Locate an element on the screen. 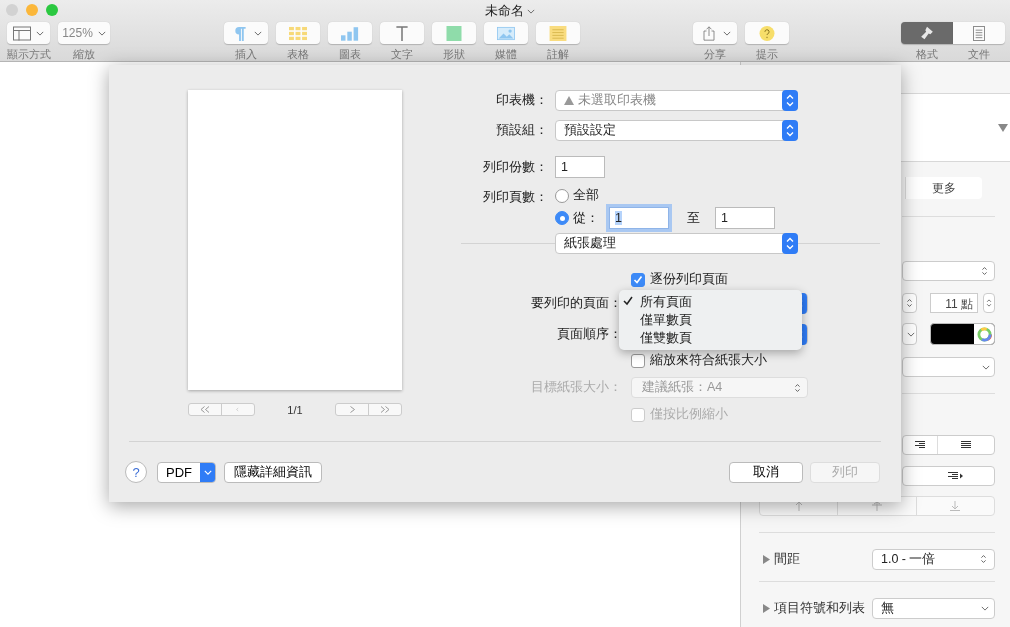 Image resolution: width=1010 pixels, height=627 pixels. toolbar-label: 提示 is located at coordinates (767, 54).